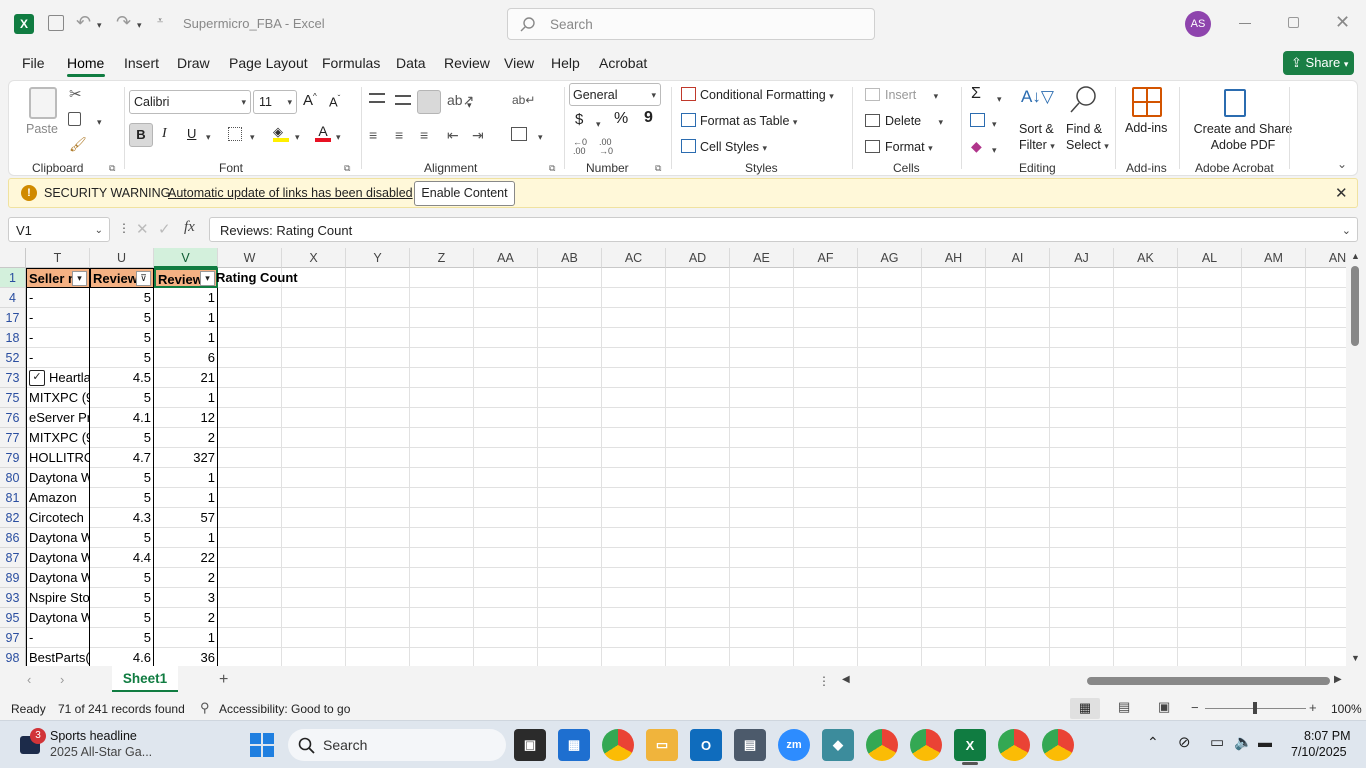 This screenshot has height=768, width=1366. I want to click on create-share-pdf-button: Create and Share Adobe PDF, so click(1243, 137).